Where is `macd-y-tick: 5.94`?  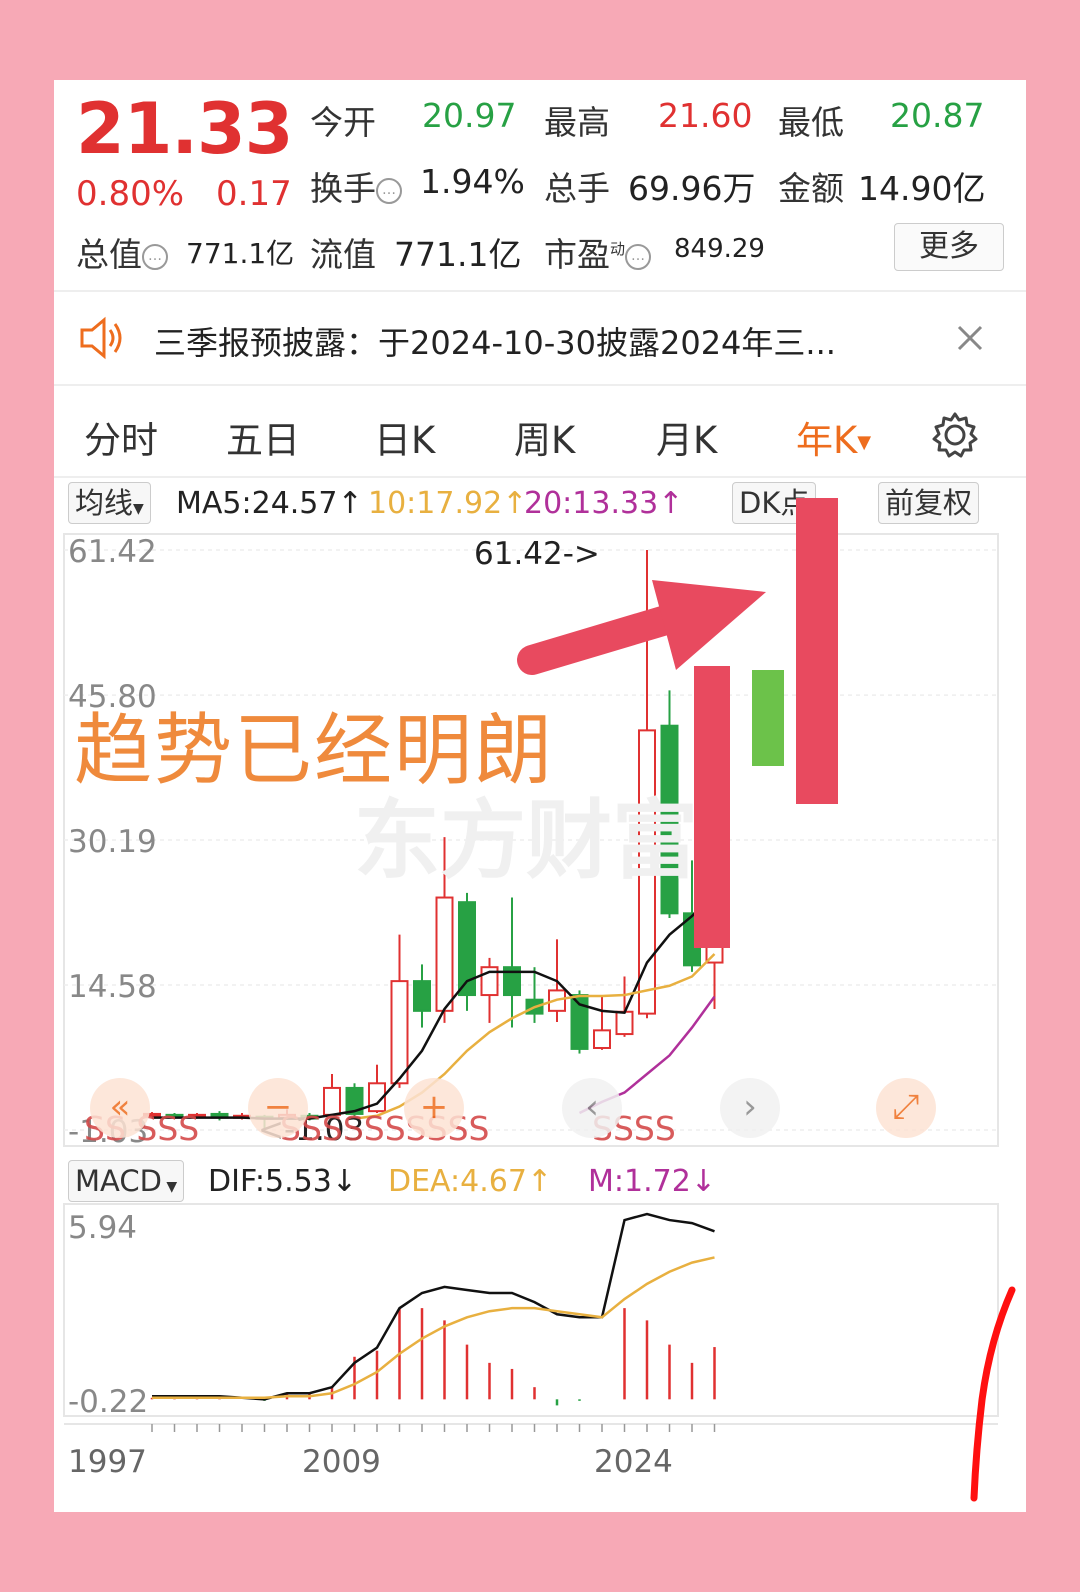
macd-y-tick: 5.94 is located at coordinates (102, 1228).